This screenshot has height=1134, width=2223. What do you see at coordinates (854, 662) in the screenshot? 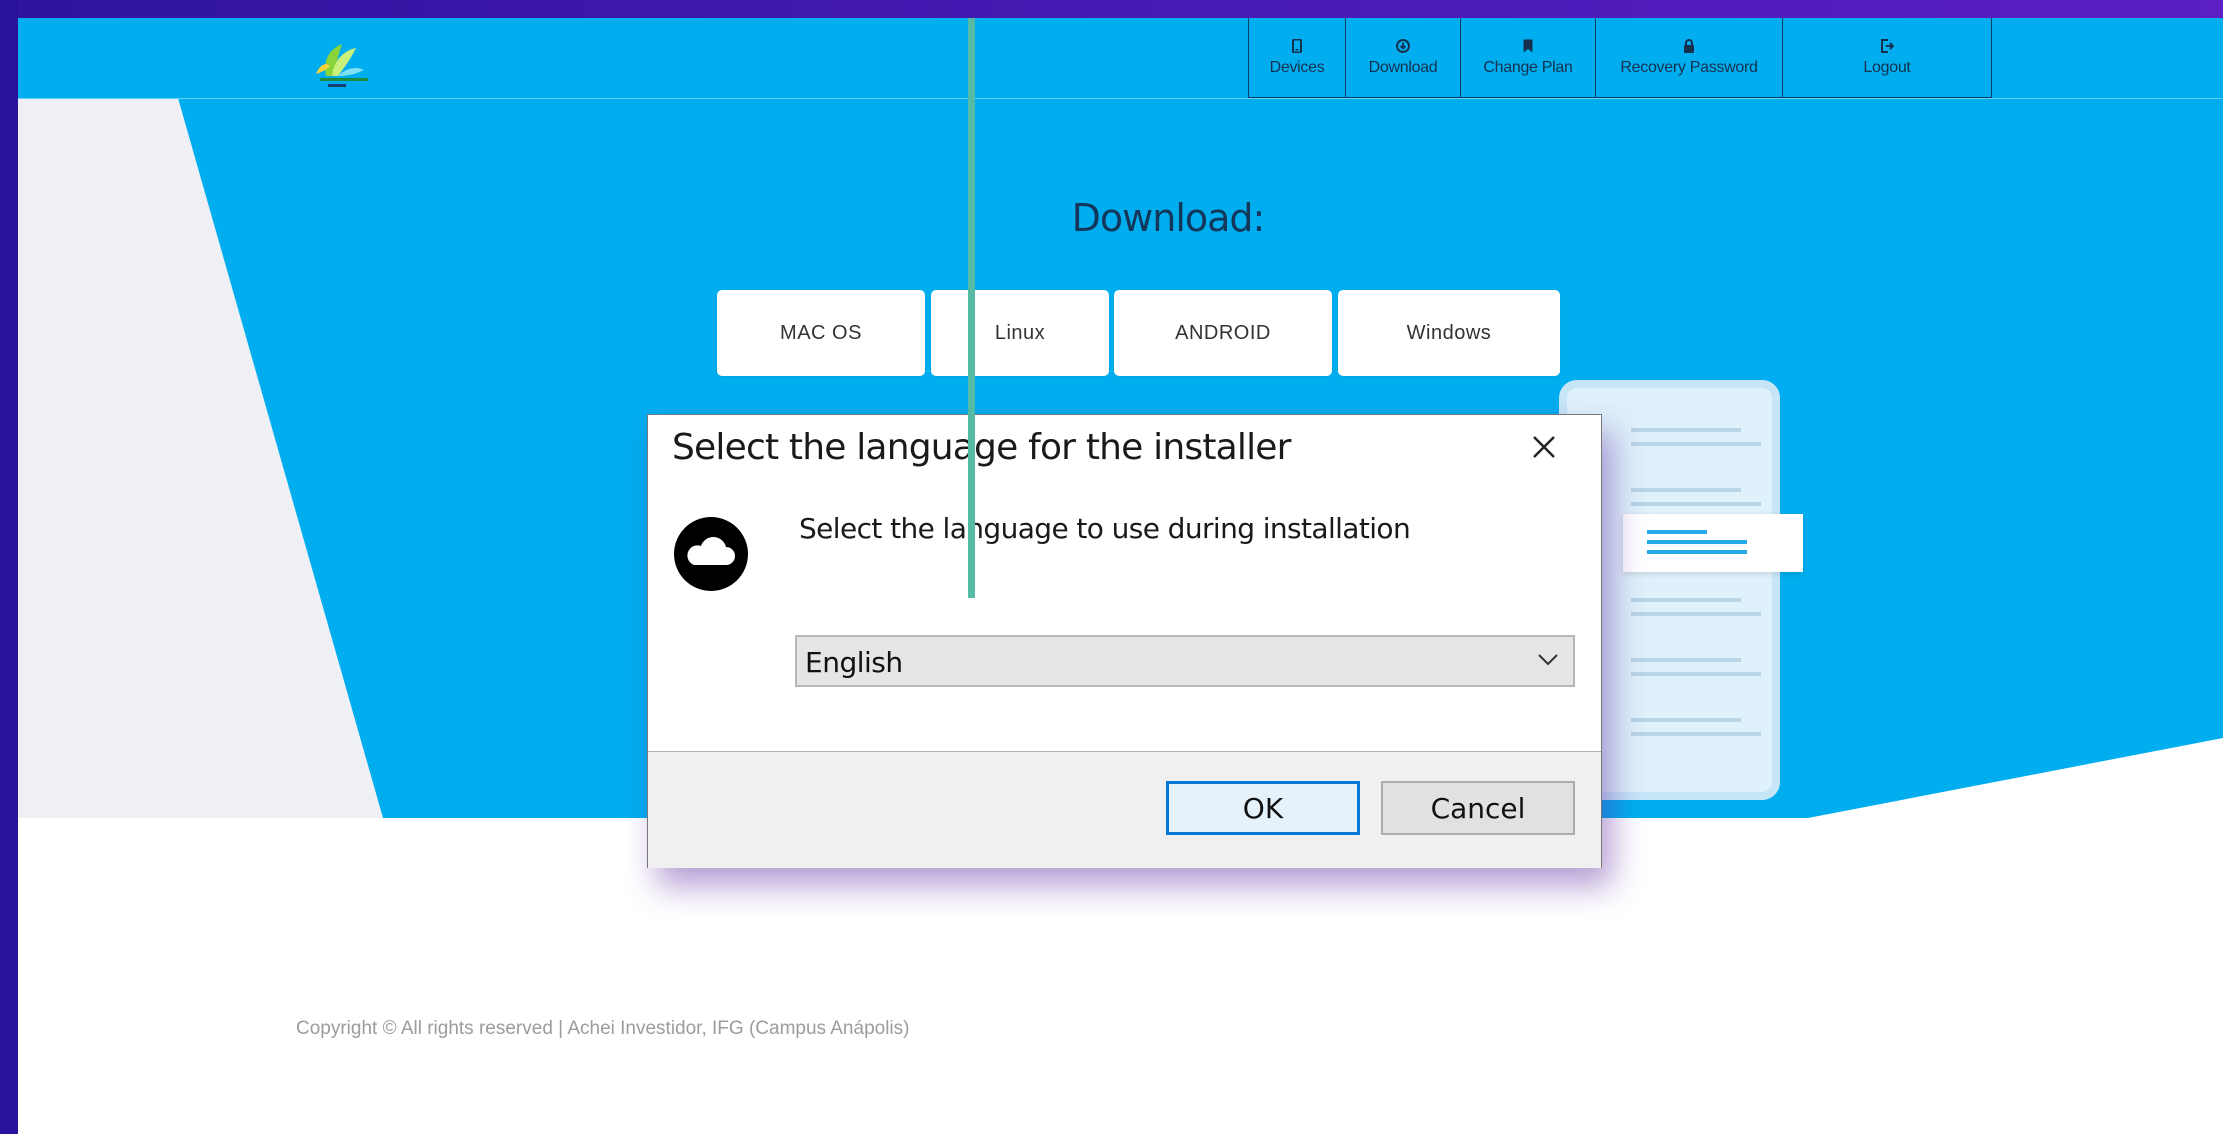
I see `language-select-value: English` at bounding box center [854, 662].